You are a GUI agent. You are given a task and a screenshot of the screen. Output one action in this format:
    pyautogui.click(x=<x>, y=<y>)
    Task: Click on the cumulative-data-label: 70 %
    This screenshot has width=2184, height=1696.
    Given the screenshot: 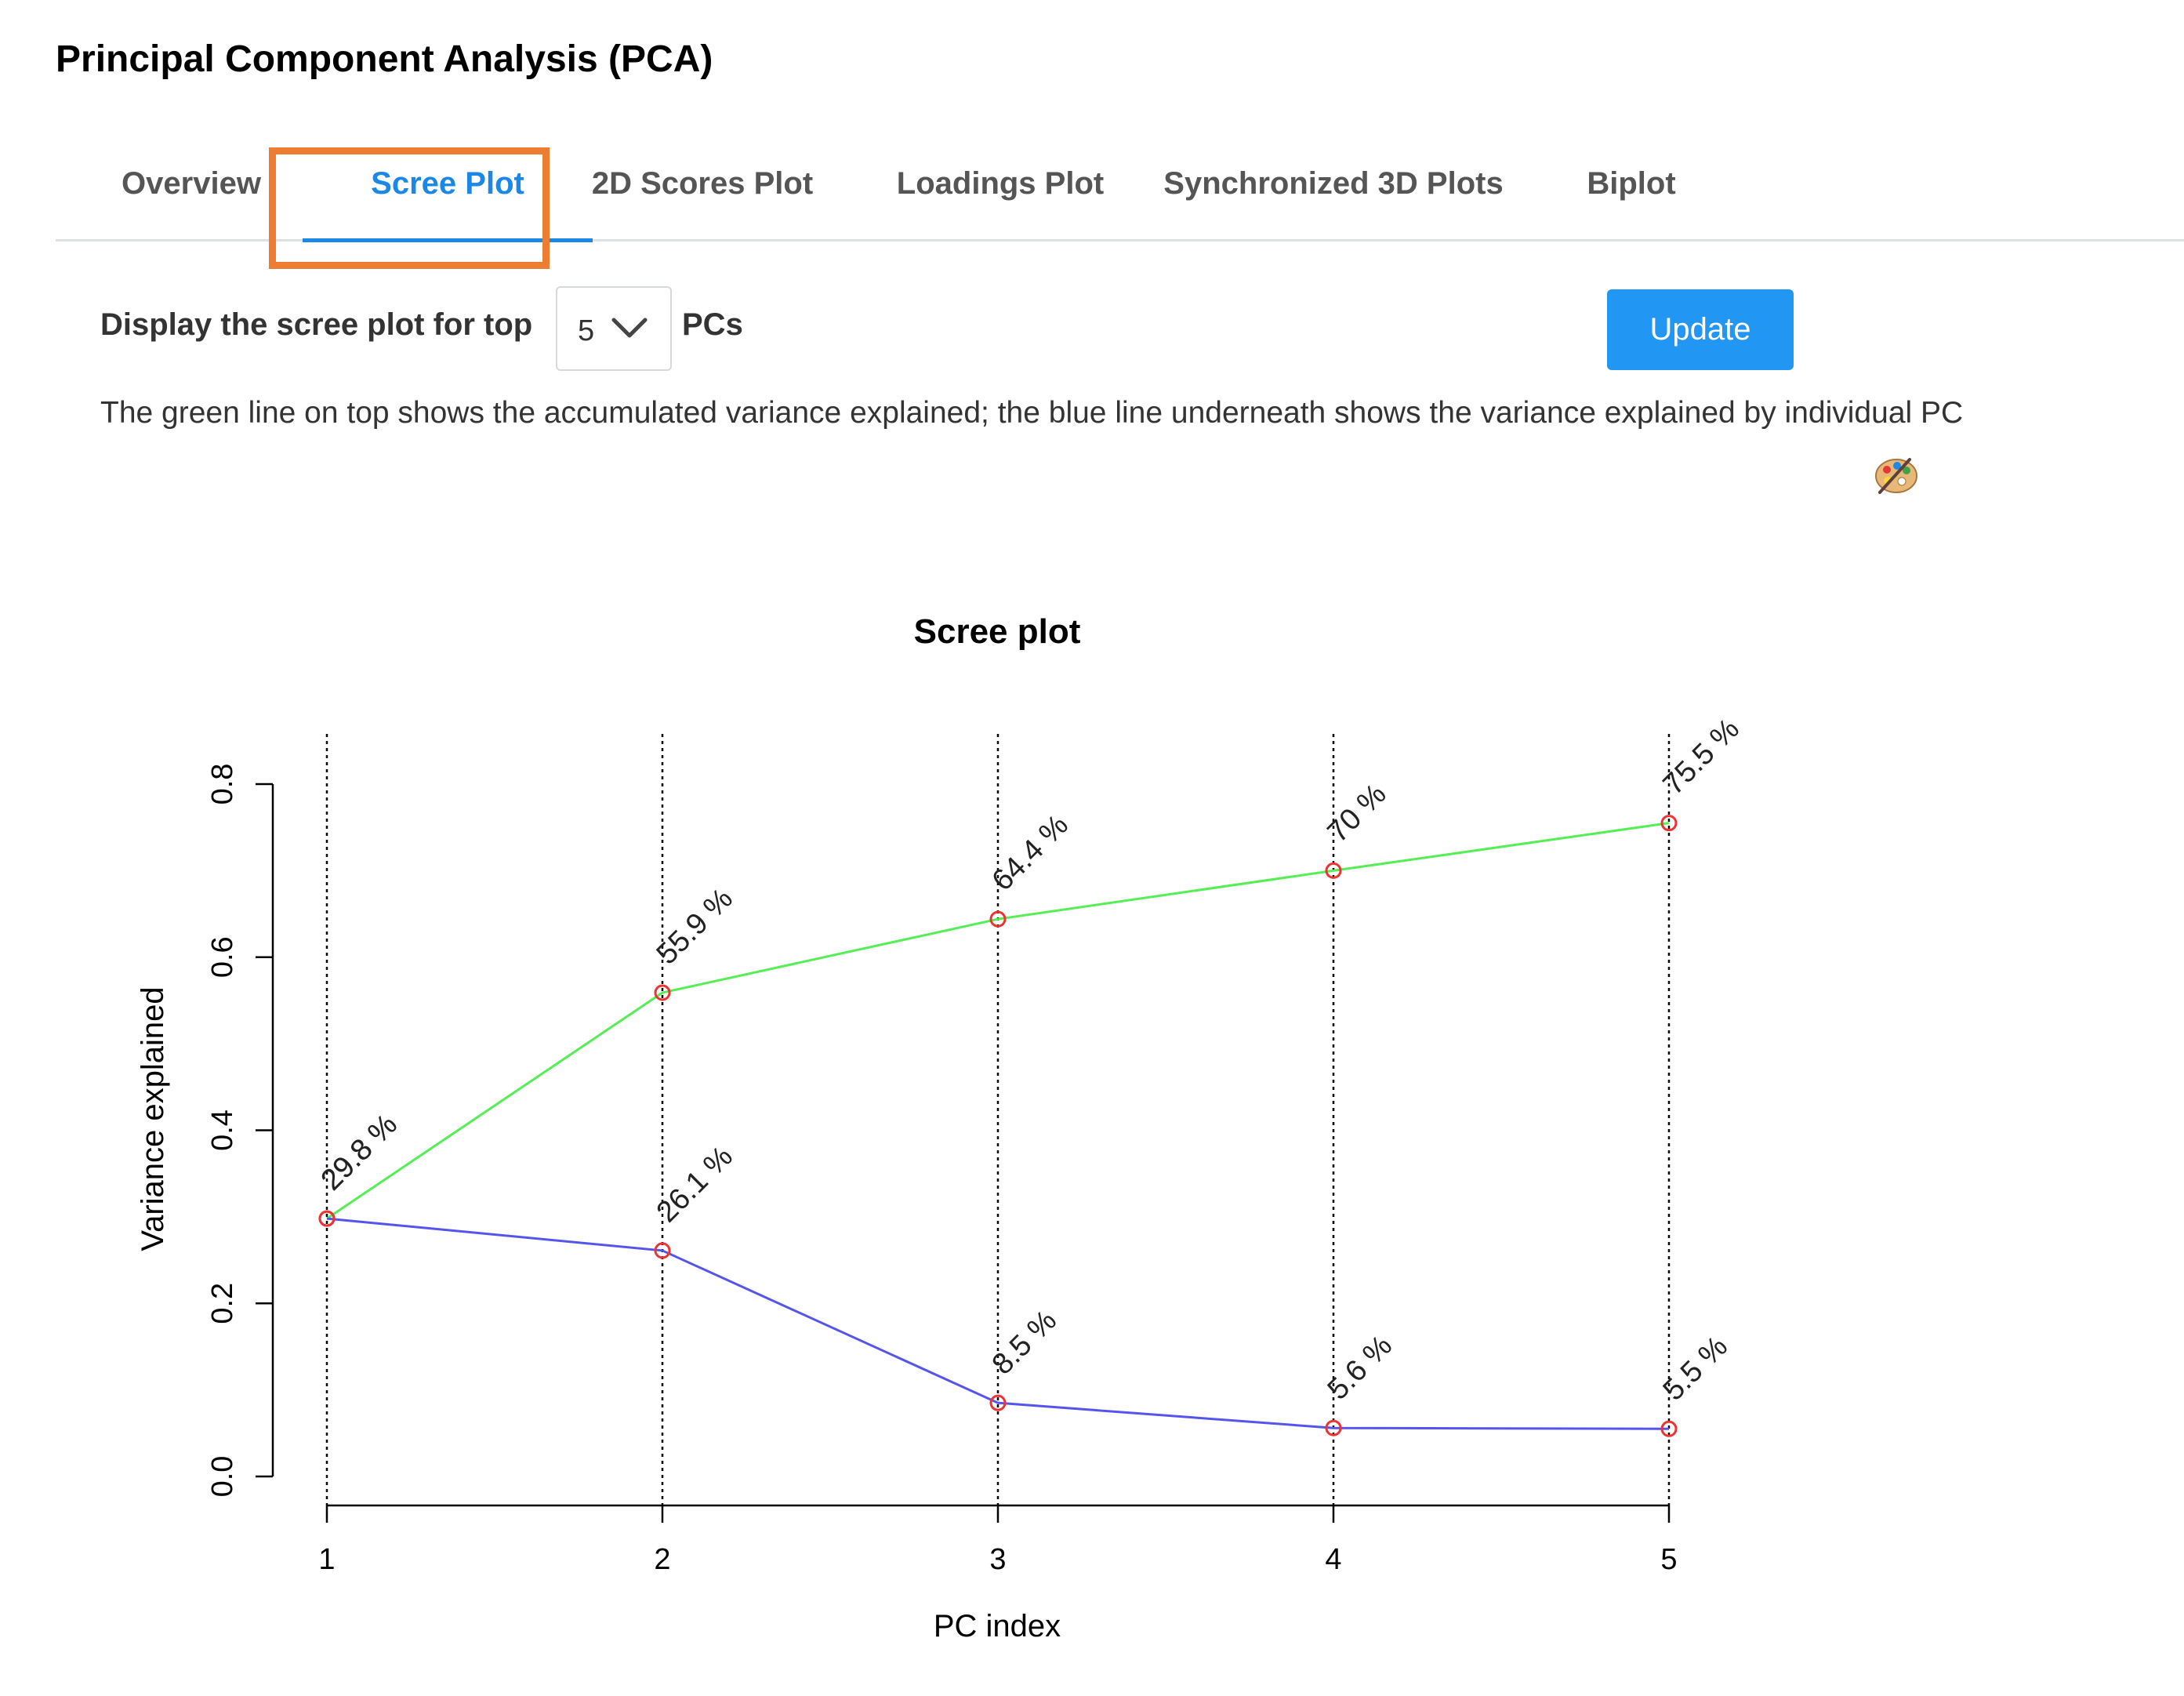 What is the action you would take?
    pyautogui.click(x=1357, y=813)
    